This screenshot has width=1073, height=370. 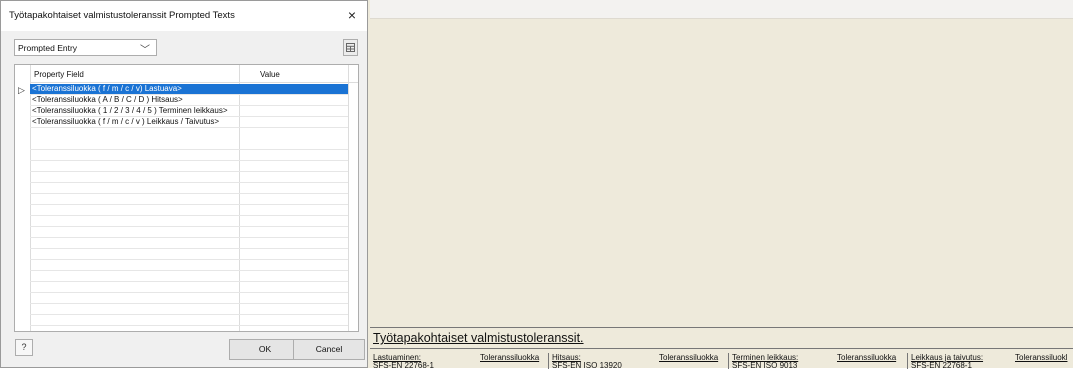 What do you see at coordinates (59, 74) in the screenshot?
I see `column-header-property-field: Property Field` at bounding box center [59, 74].